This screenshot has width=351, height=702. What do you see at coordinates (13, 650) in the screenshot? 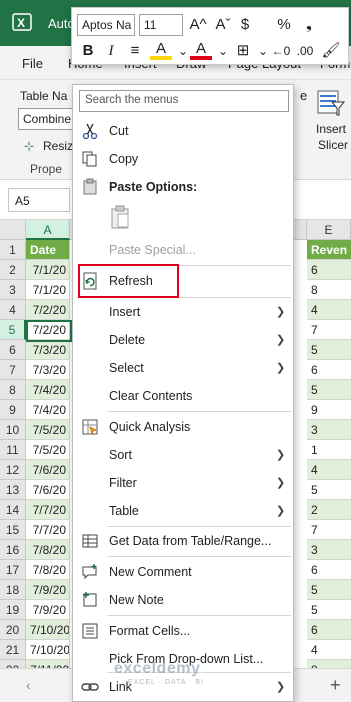
I see `row-header: 21` at bounding box center [13, 650].